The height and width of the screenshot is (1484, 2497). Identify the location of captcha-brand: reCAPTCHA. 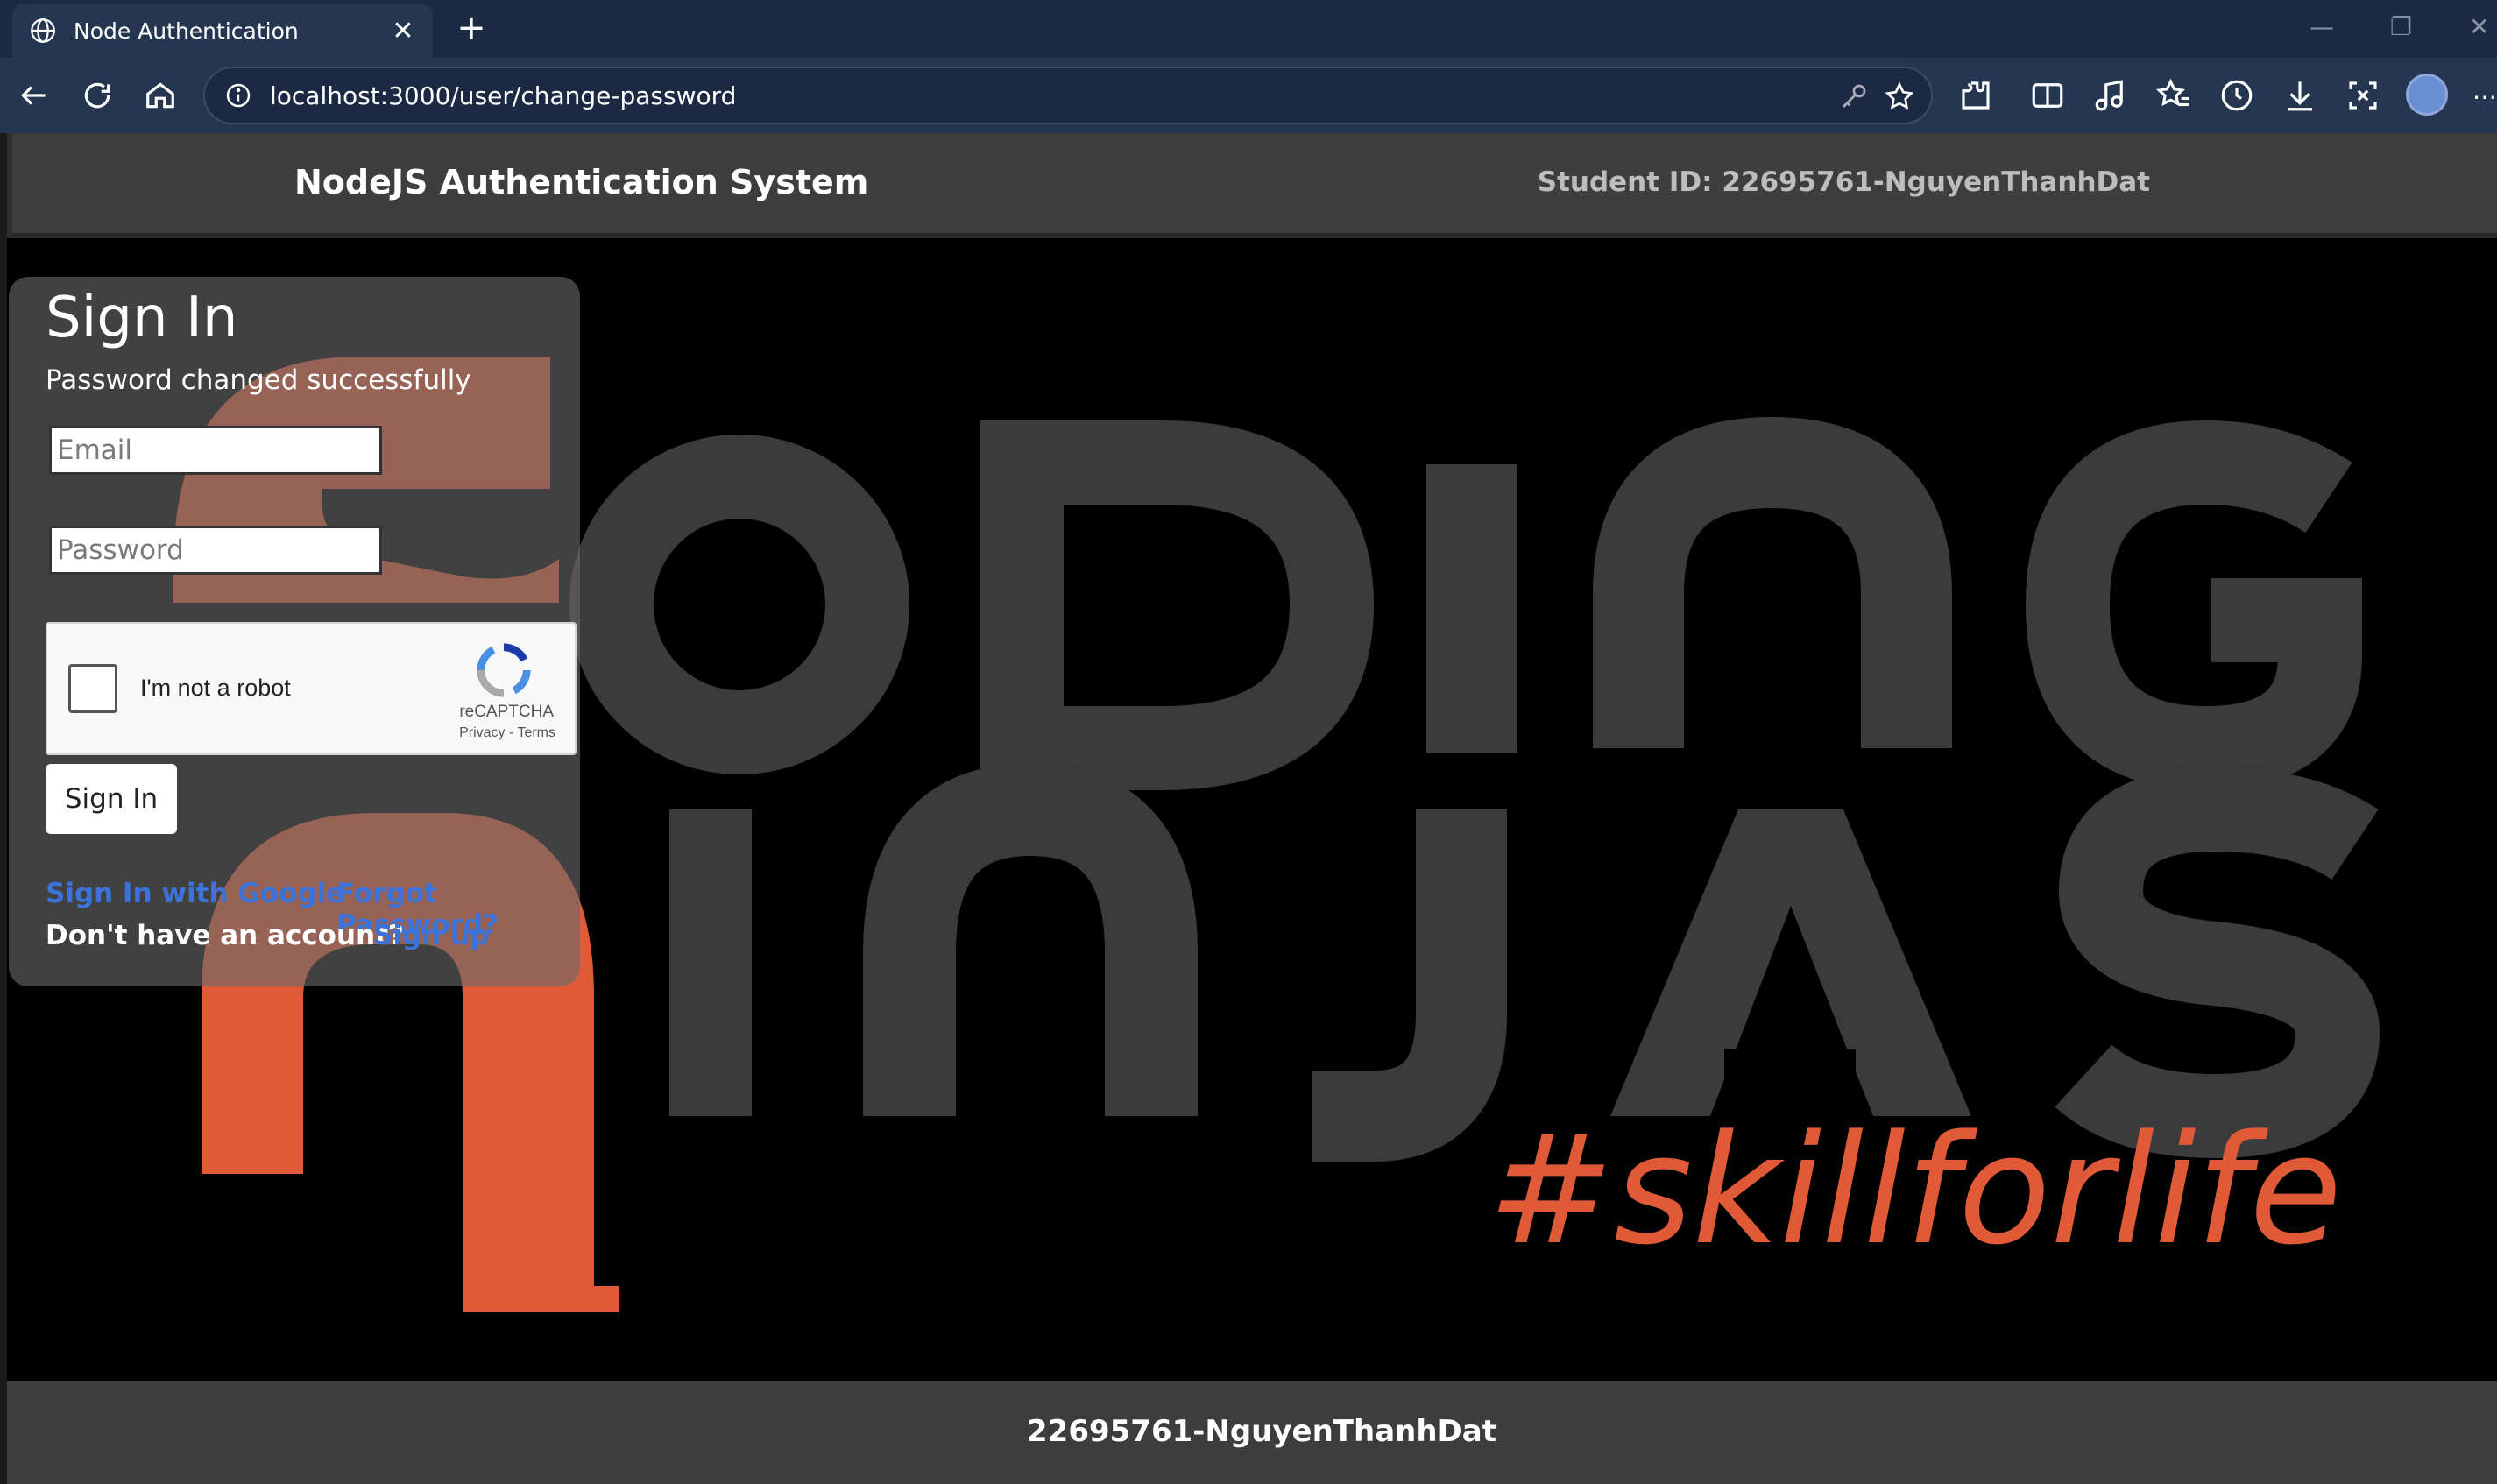
(506, 712).